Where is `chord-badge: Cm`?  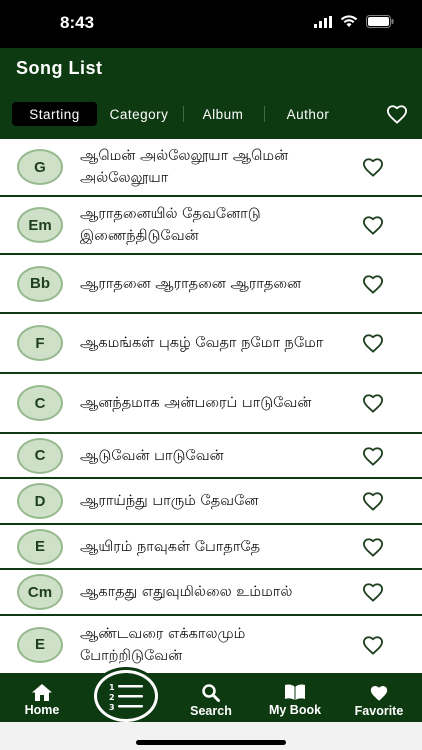 chord-badge: Cm is located at coordinates (40, 592).